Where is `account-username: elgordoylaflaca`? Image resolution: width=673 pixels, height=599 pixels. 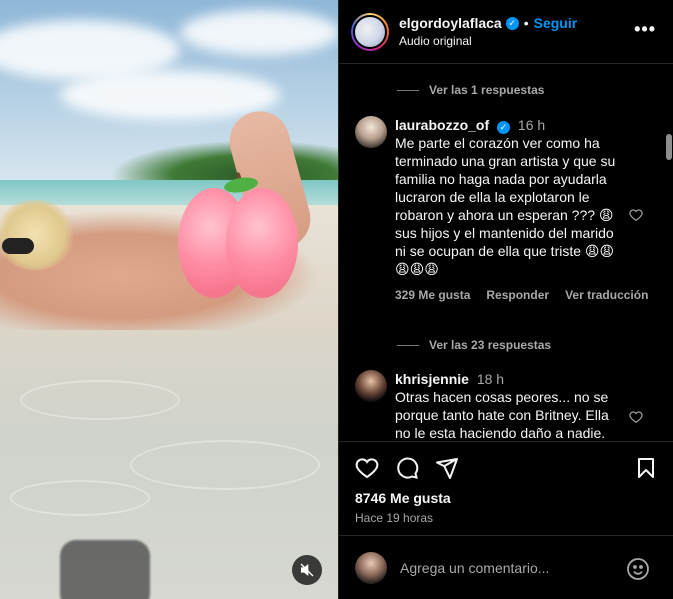 account-username: elgordoylaflaca is located at coordinates (450, 23).